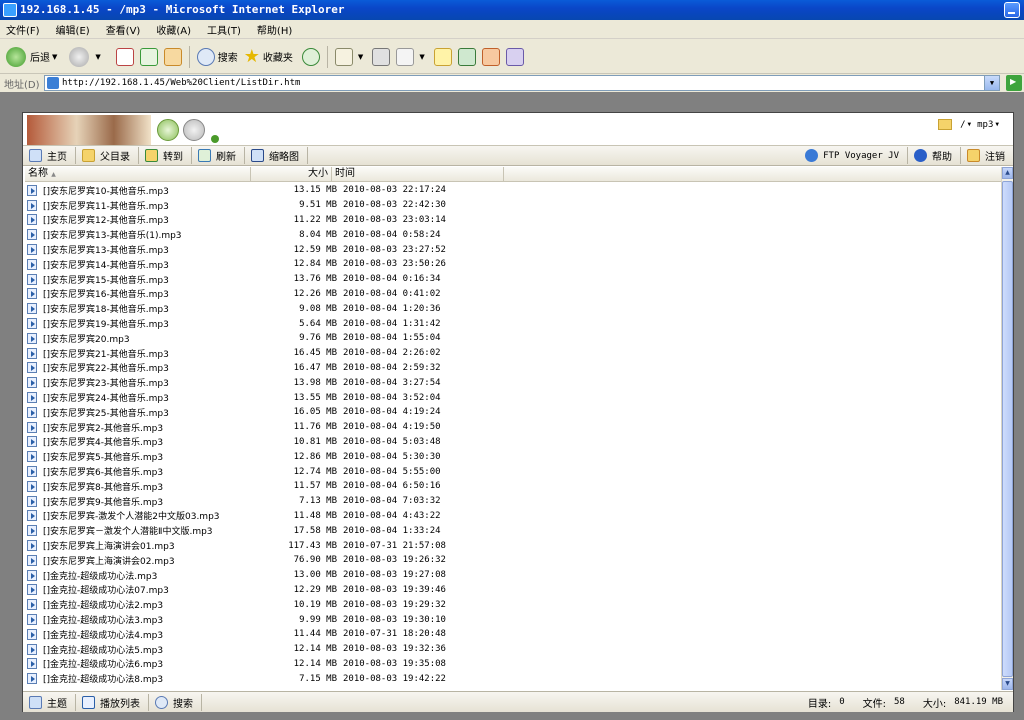 This screenshot has height=720, width=1024. I want to click on column-name-header: 名称 ▲, so click(138, 174).